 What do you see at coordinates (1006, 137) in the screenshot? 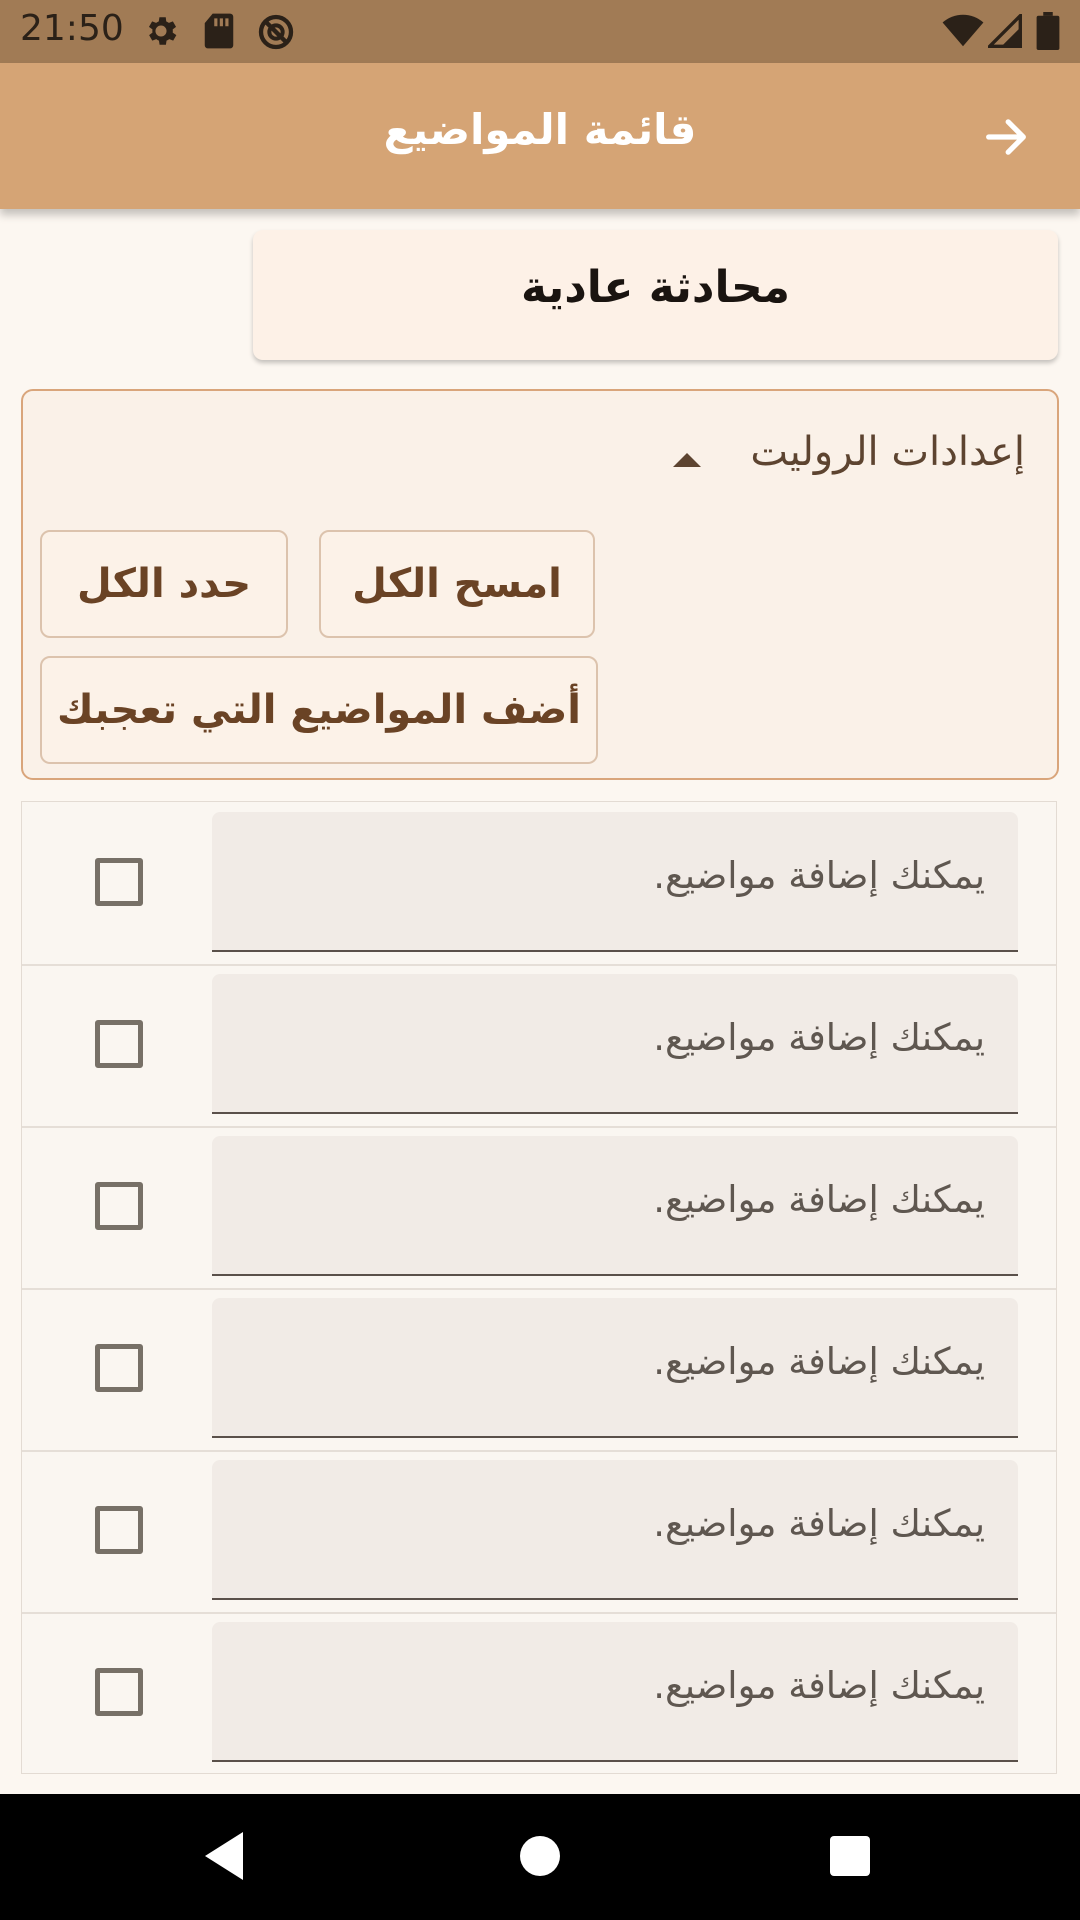
I see `arrow-right-icon` at bounding box center [1006, 137].